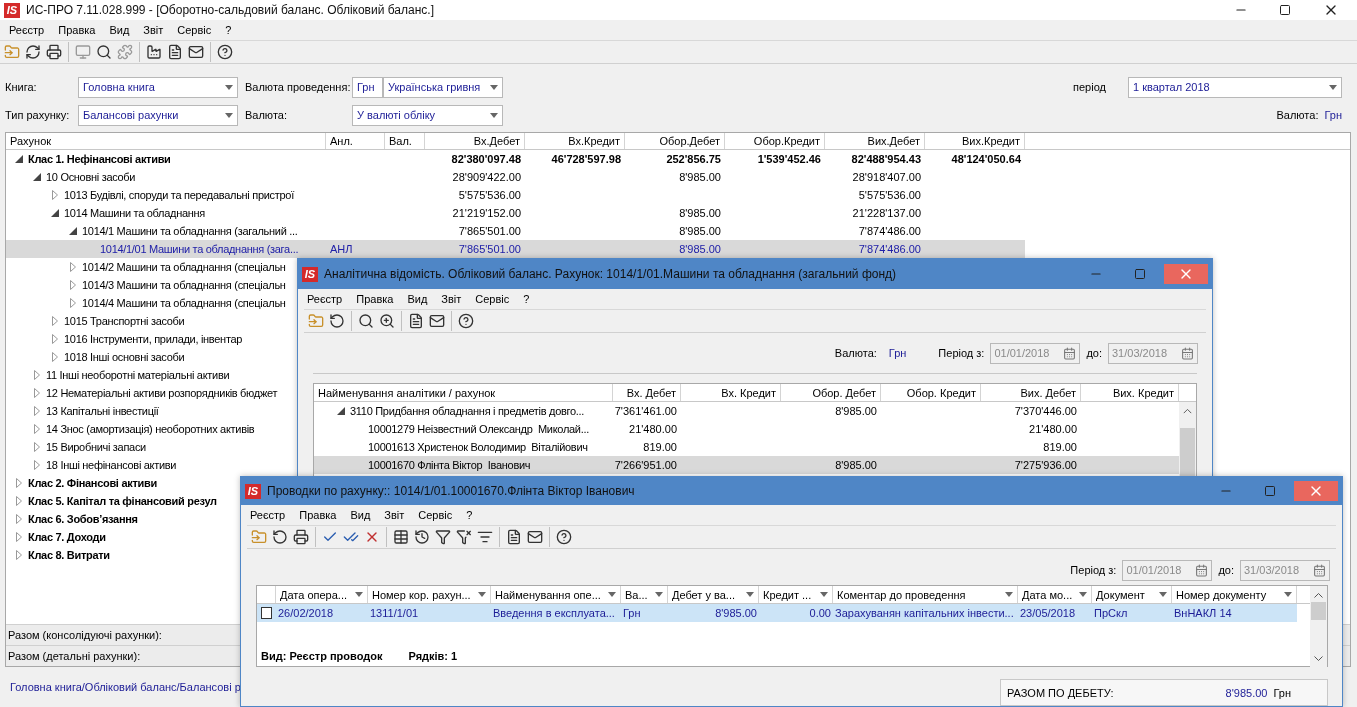 The image size is (1357, 707). I want to click on table-row: 26/02/2018 1311/1/01 Введення в експлуата... Грн 8'985.00 0.00 Зарахуванян капітальних інвести... 23/05/2018 ПрСкл ВнНАКЛ 14, so click(777, 613).